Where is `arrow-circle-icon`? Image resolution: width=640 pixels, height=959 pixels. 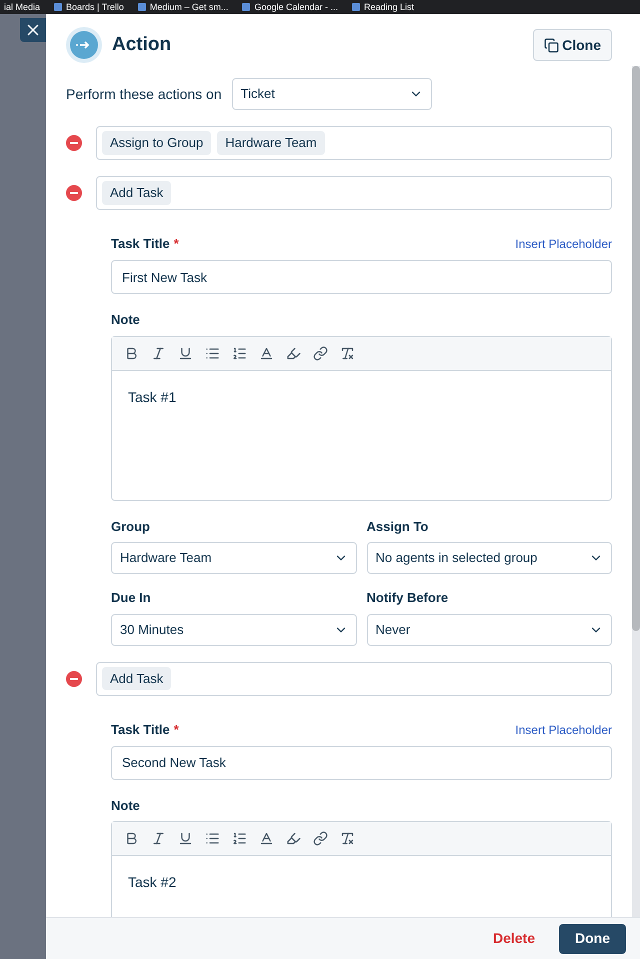 arrow-circle-icon is located at coordinates (84, 45).